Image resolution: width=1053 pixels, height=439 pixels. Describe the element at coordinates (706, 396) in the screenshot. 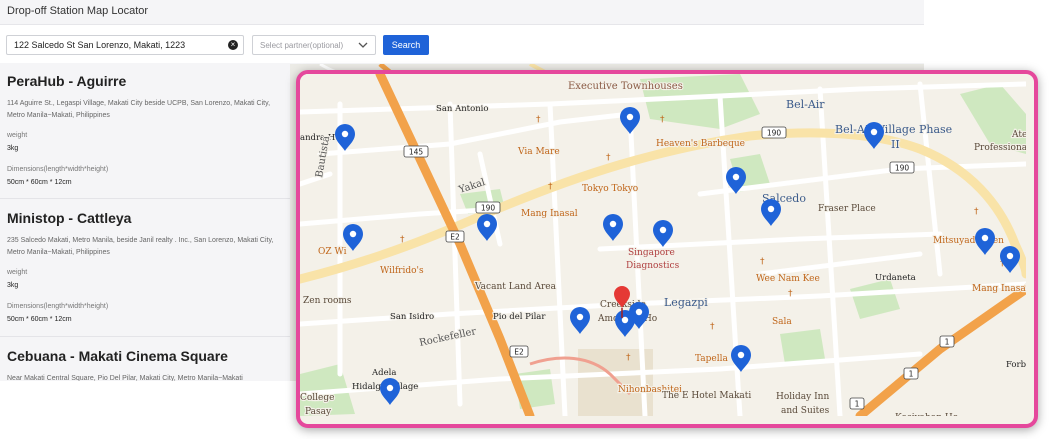

I see `map-label: The E Hotel Makati` at that location.